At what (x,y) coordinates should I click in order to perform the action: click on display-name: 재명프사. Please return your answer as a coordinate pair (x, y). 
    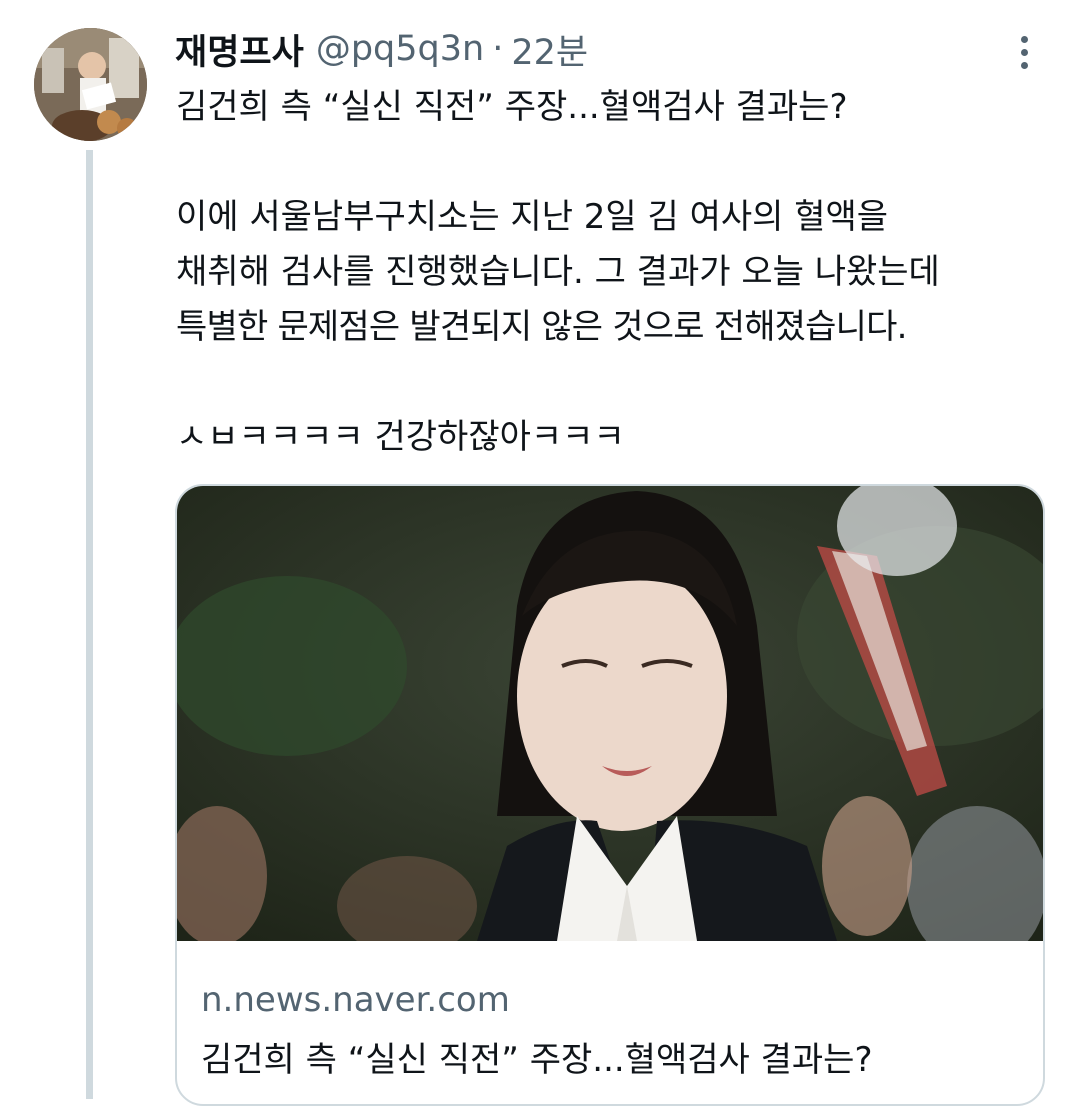
    Looking at the image, I should click on (239, 49).